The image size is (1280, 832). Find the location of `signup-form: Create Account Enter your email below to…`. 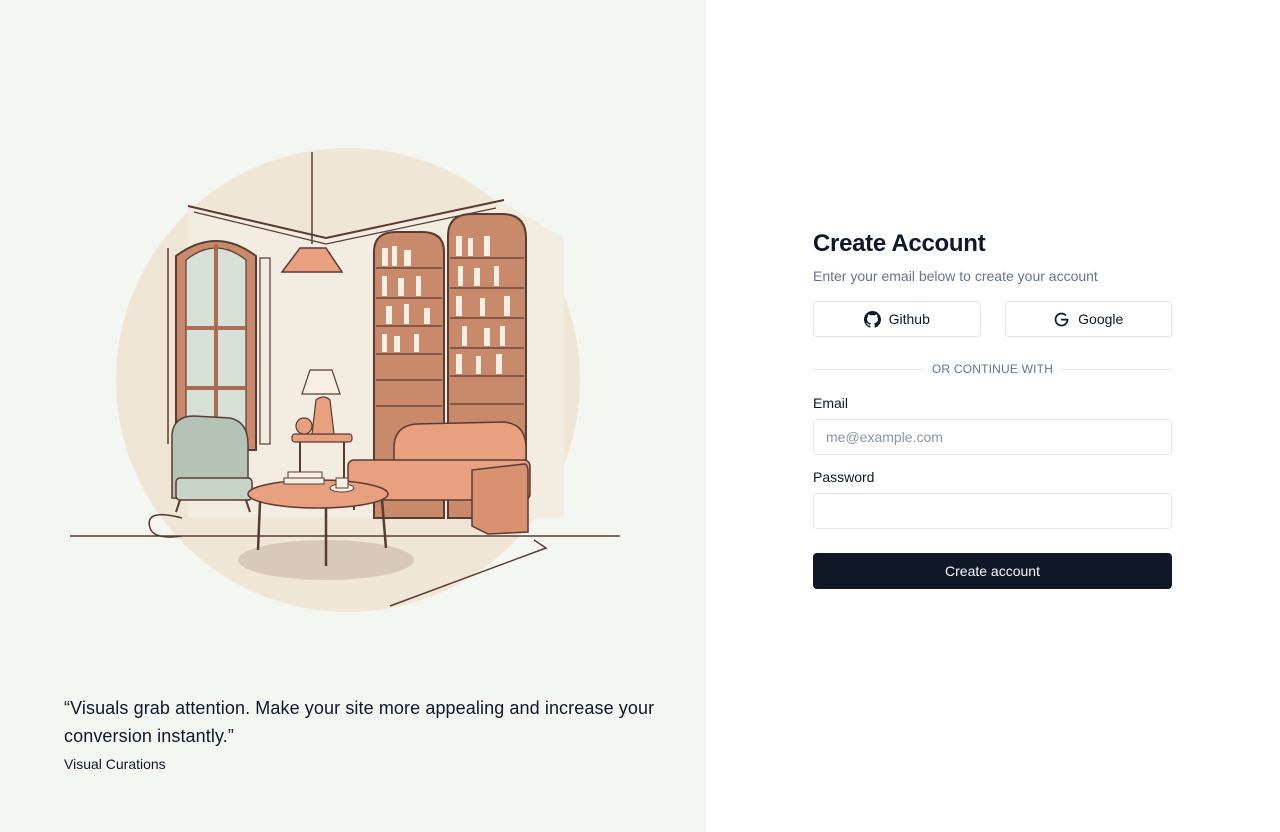

signup-form: Create Account Enter your email below to… is located at coordinates (992, 408).